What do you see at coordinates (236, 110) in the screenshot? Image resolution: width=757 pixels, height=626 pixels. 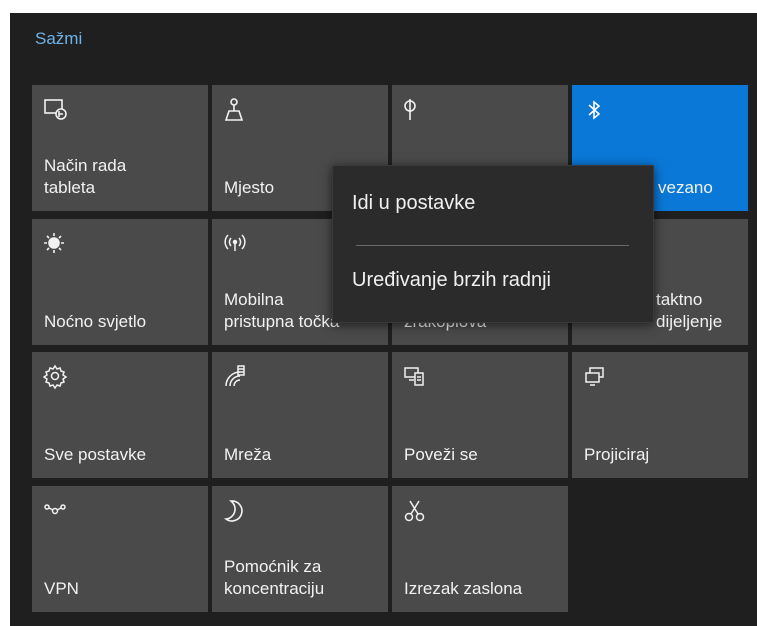 I see `location-icon` at bounding box center [236, 110].